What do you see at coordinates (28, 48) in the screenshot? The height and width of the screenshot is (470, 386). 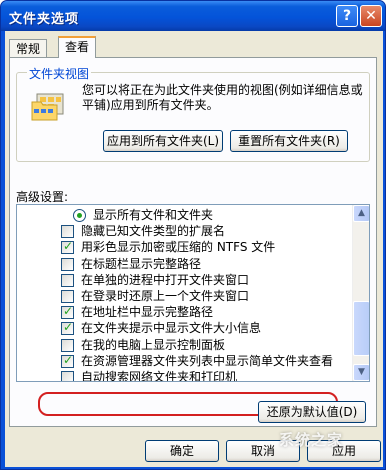 I see `tab-general: 常规` at bounding box center [28, 48].